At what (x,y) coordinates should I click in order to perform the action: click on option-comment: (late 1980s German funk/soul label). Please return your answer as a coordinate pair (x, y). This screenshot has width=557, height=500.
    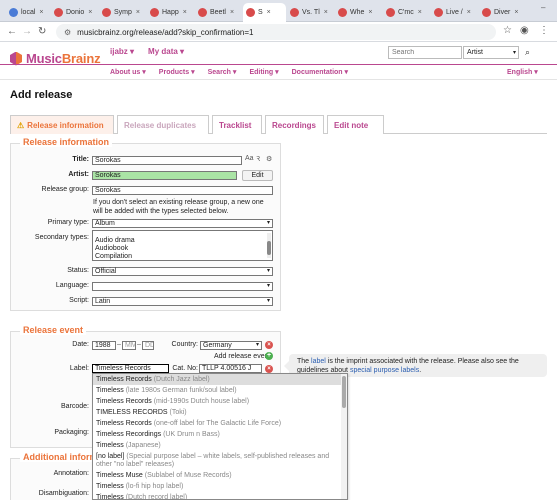
    Looking at the image, I should click on (181, 390).